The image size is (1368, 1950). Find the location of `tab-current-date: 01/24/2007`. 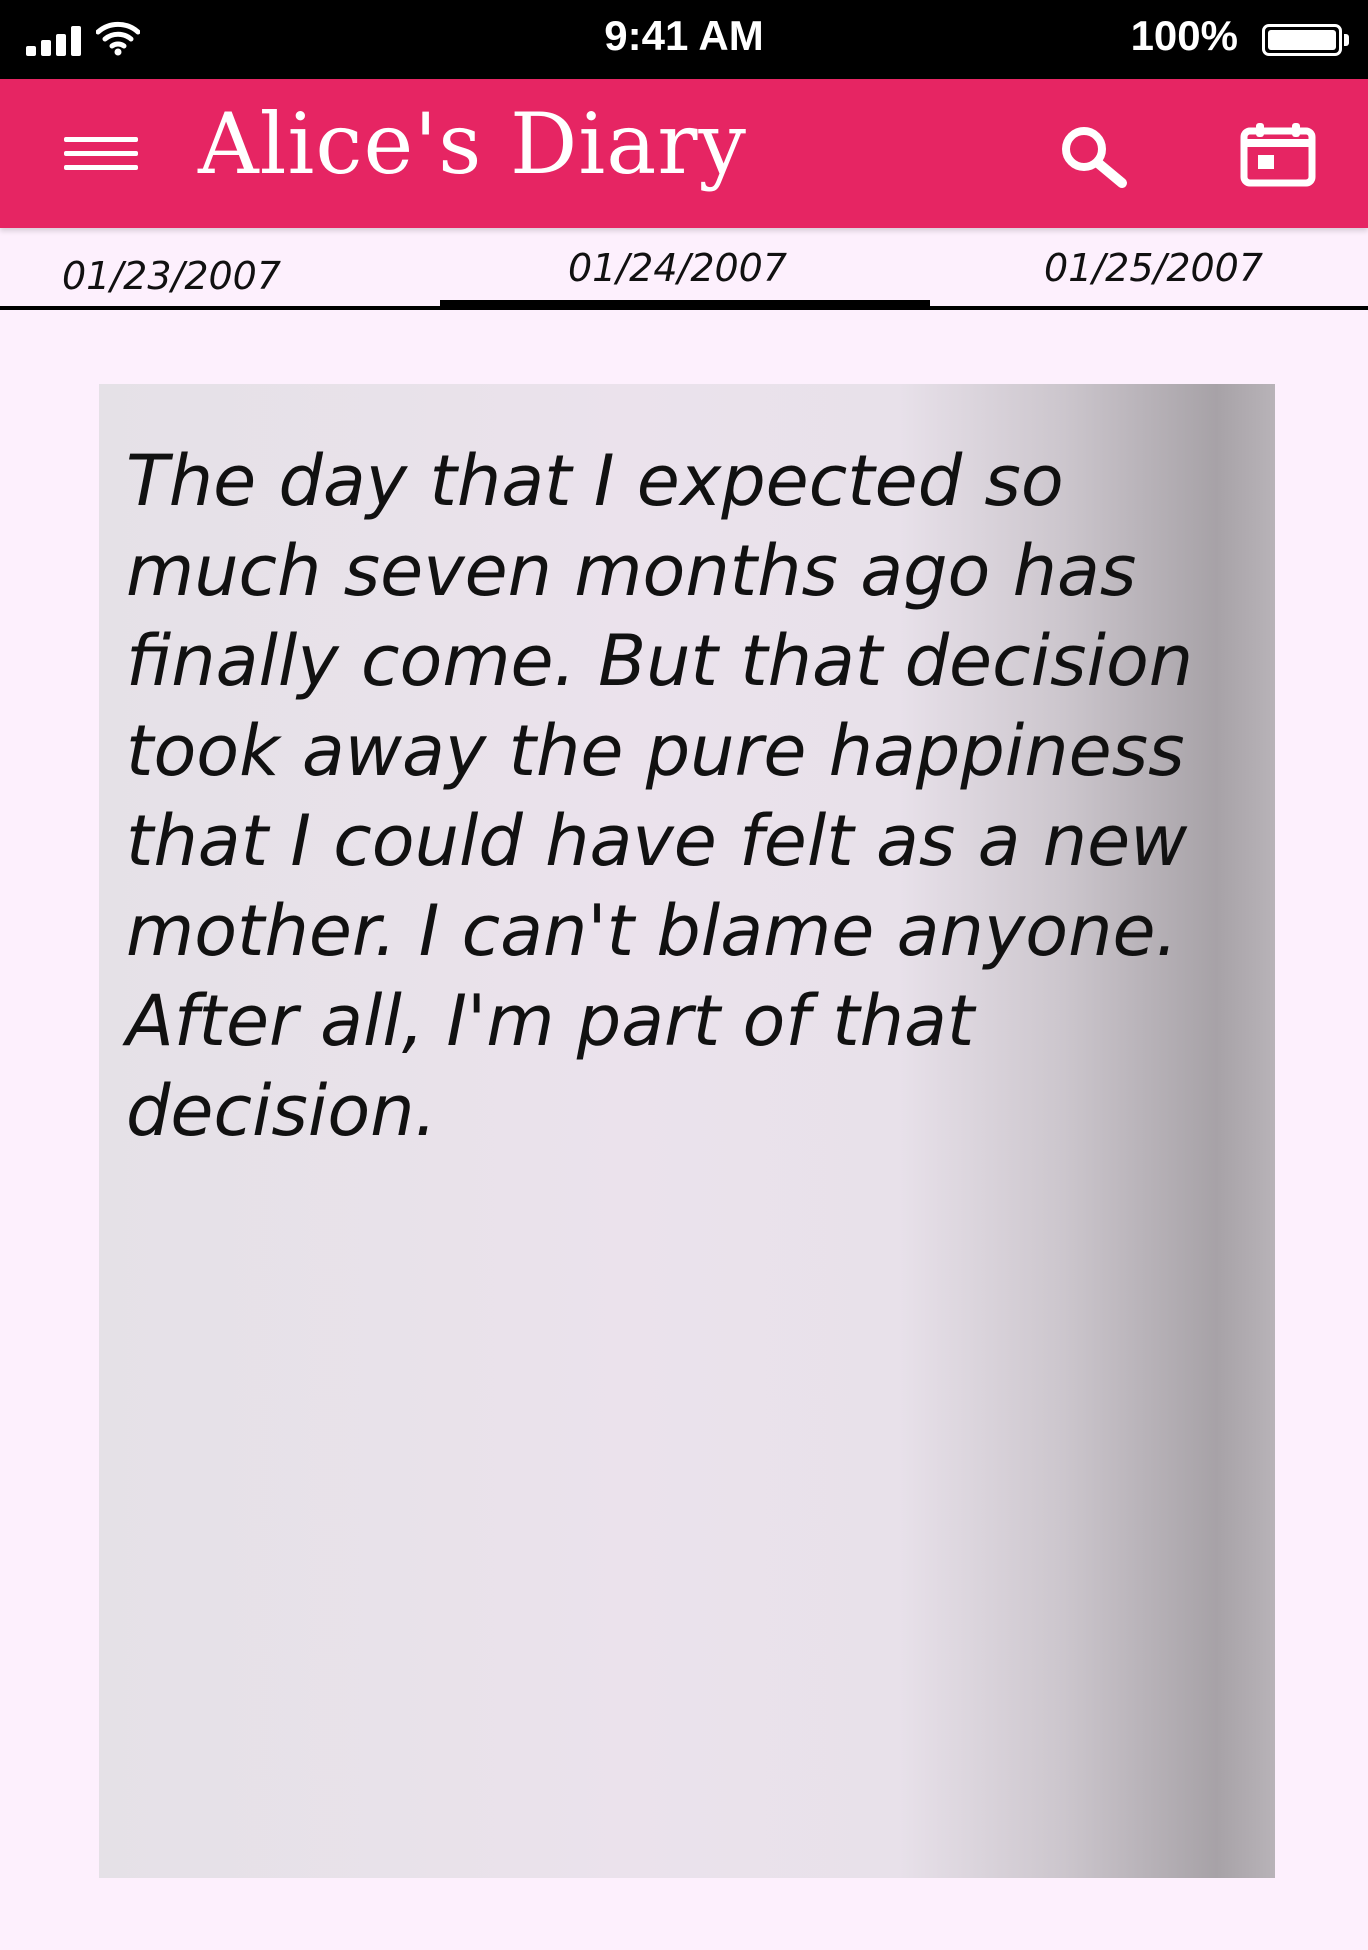

tab-current-date: 01/24/2007 is located at coordinates (677, 268).